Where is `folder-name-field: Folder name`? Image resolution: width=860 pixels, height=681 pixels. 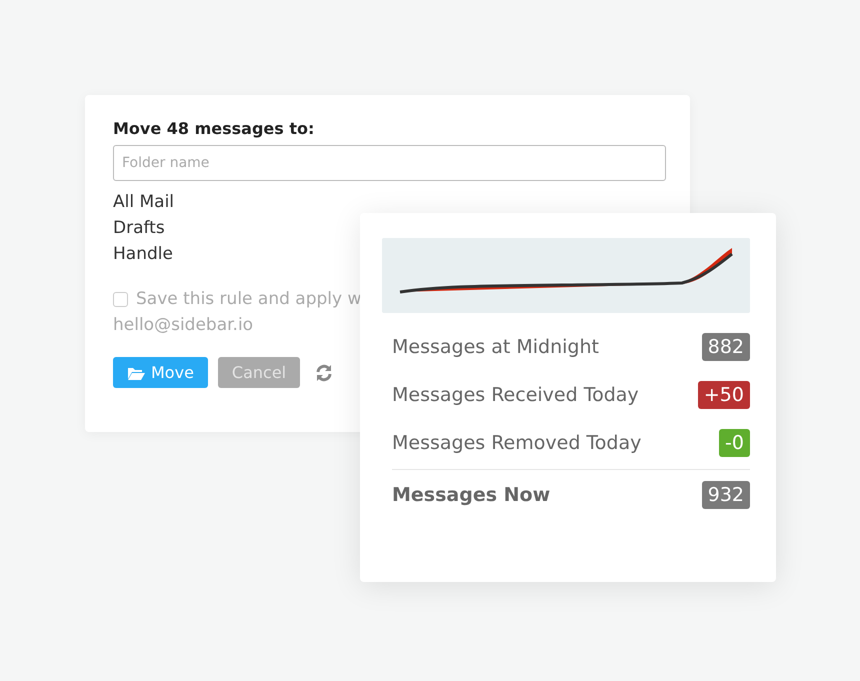
folder-name-field: Folder name is located at coordinates (389, 163).